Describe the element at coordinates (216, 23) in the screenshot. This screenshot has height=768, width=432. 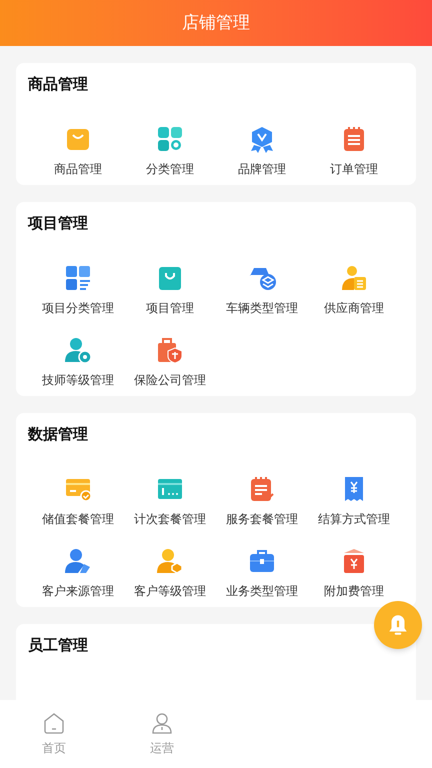
I see `header-title: 店铺管理` at that location.